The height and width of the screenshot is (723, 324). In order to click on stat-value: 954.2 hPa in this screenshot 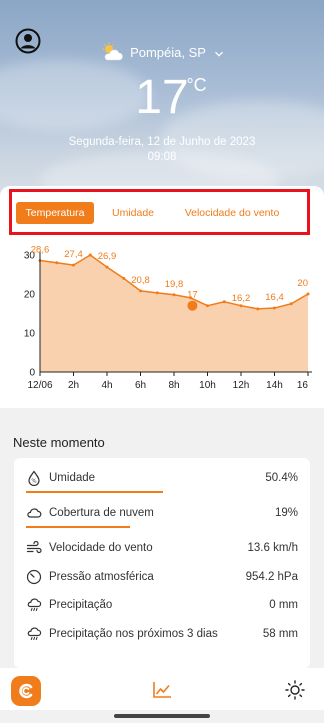, I will do `click(271, 577)`.